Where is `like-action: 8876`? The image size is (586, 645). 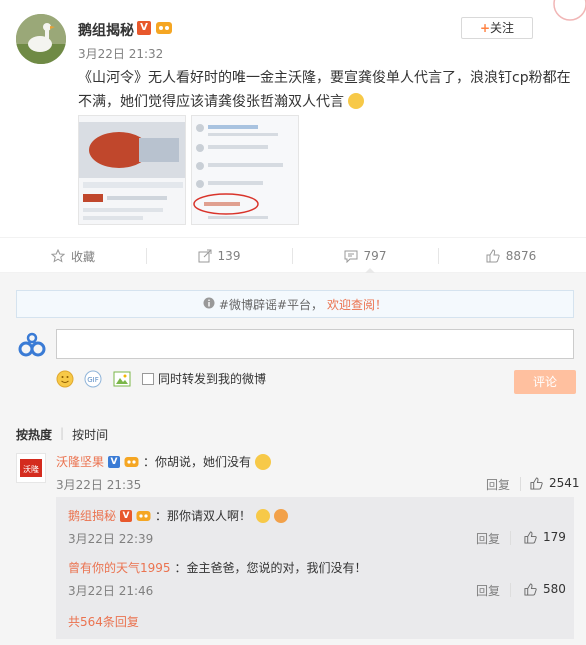
like-action: 8876 is located at coordinates (511, 256).